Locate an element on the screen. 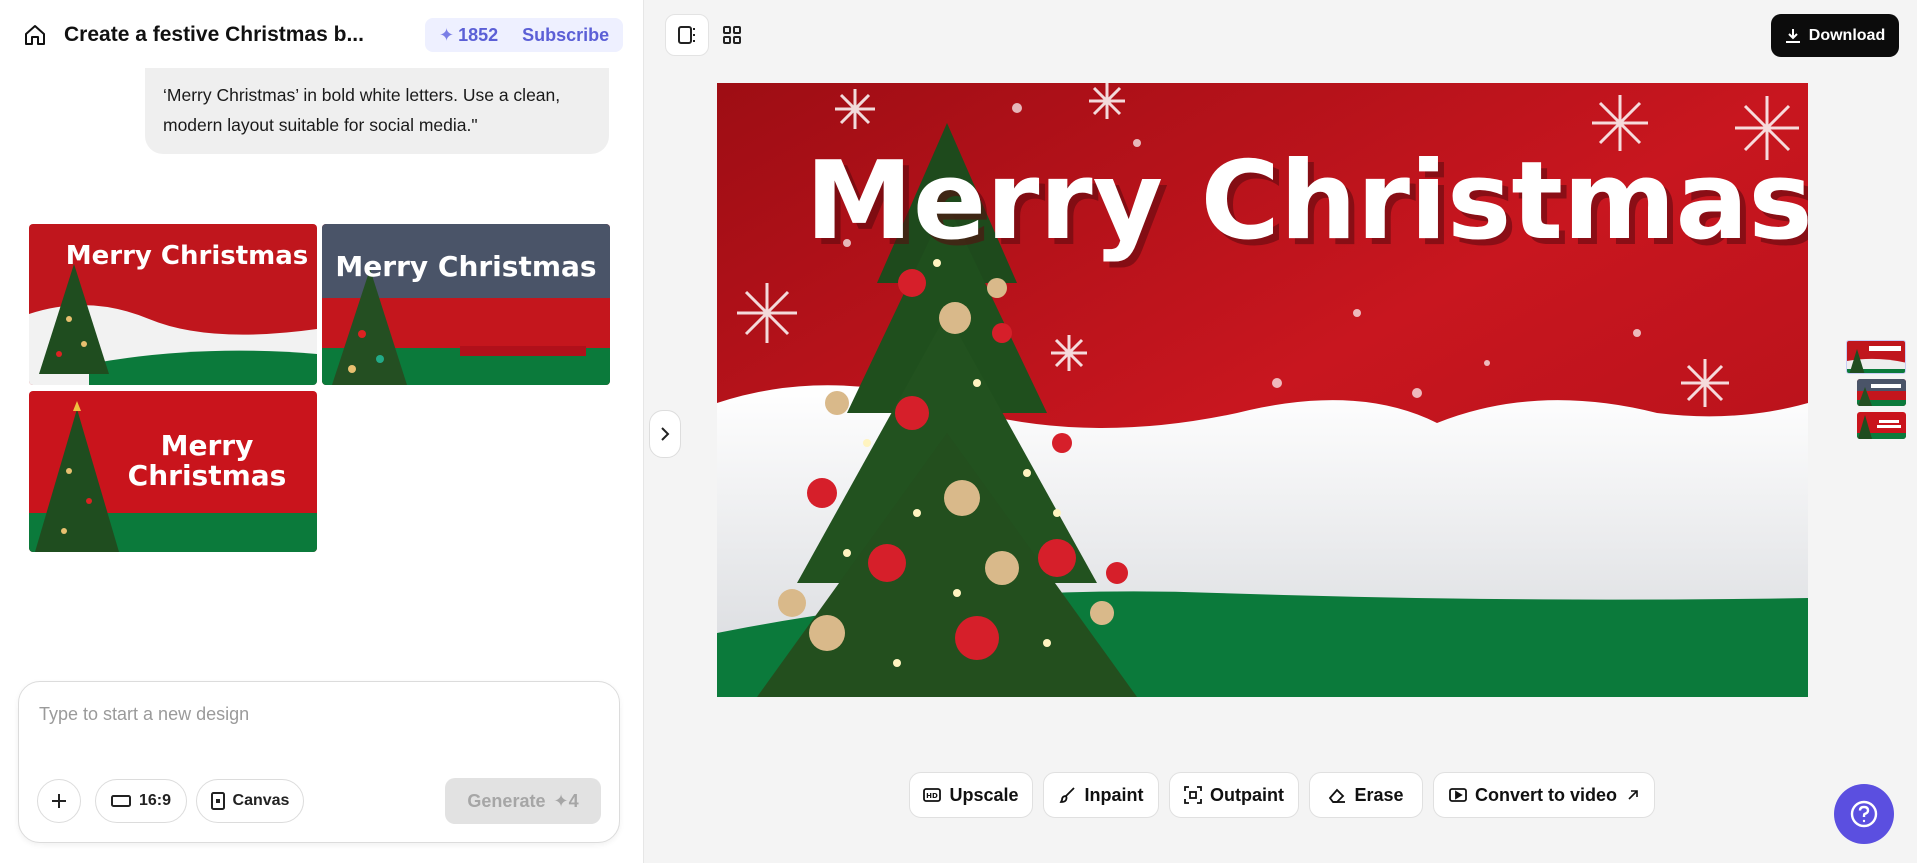 The width and height of the screenshot is (1917, 863). panel-layout-icon is located at coordinates (686, 35).